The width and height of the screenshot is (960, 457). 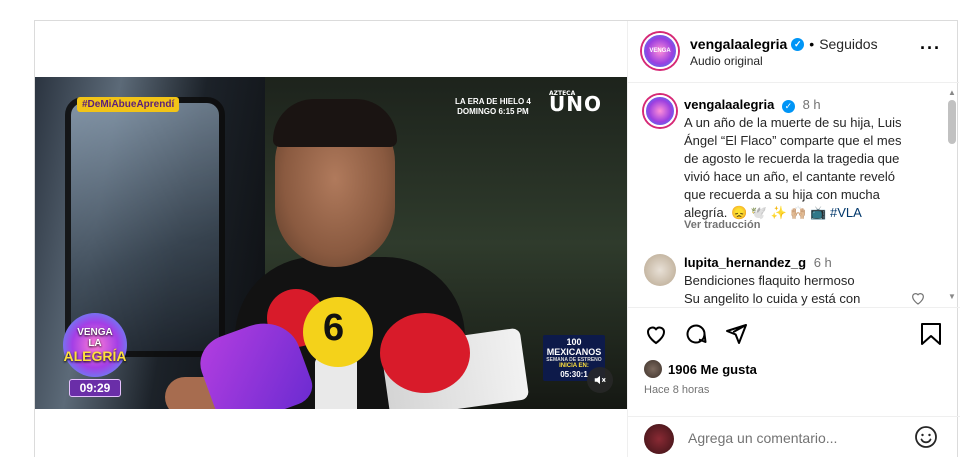 I want to click on like-button, so click(x=656, y=336).